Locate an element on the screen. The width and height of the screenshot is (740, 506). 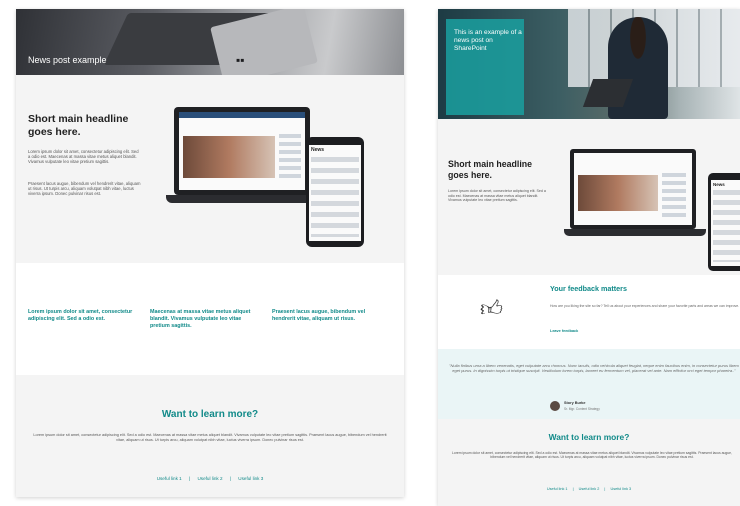
thumbs-up-icon: 👍︎ is located at coordinates (491, 308).